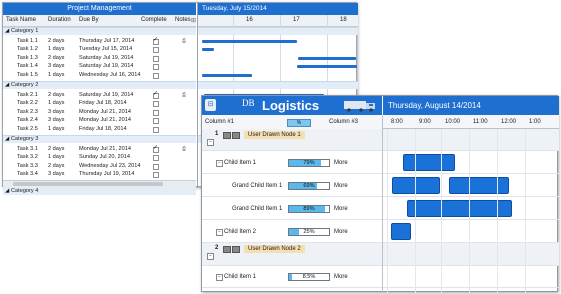 This screenshot has width=561, height=294. I want to click on task-row: Task 1.1 2 days Thursday Jul 17, 2014 ⎙, so click(99, 41).